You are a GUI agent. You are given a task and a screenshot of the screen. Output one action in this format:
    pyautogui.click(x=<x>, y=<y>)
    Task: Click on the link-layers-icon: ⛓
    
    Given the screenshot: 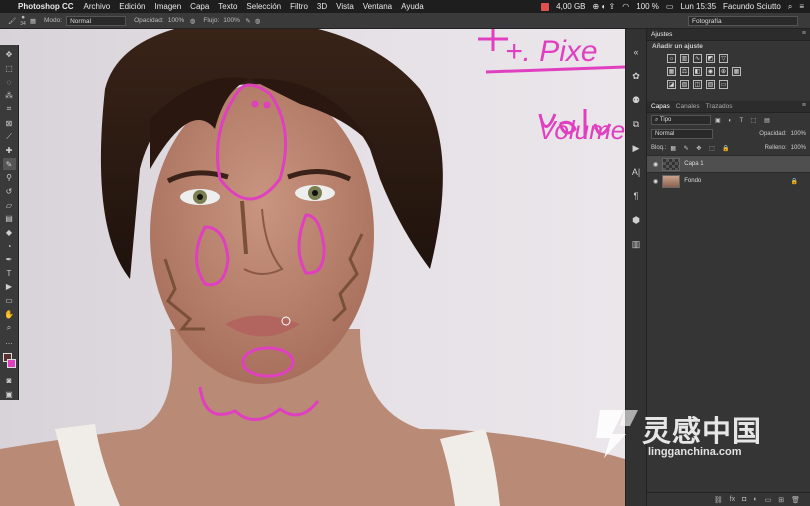 What is the action you would take?
    pyautogui.click(x=718, y=500)
    